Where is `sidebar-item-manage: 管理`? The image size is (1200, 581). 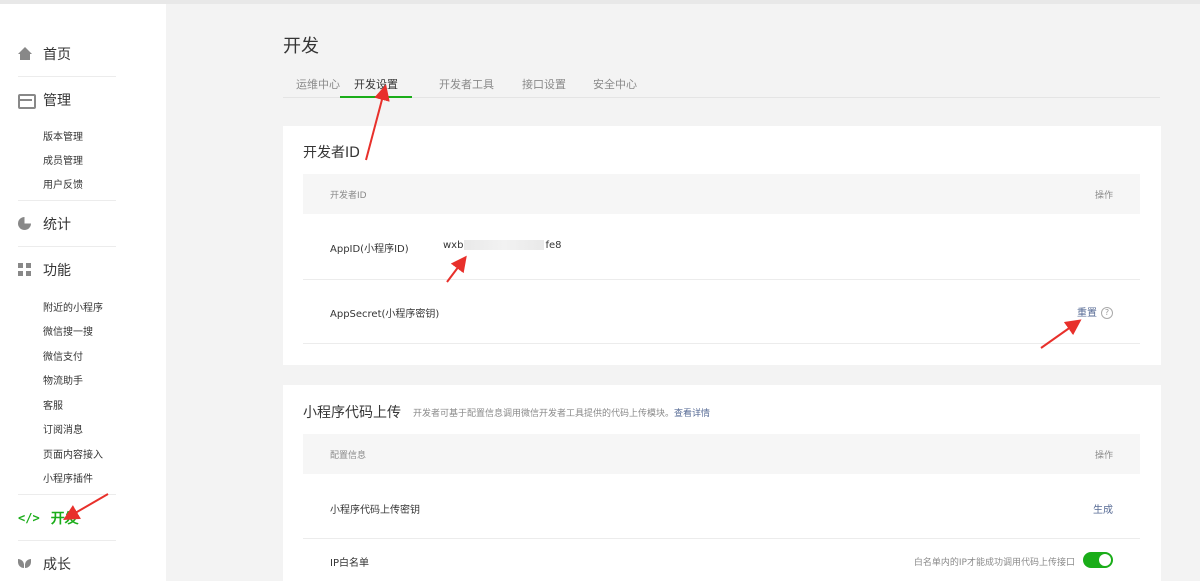 sidebar-item-manage: 管理 is located at coordinates (44, 100).